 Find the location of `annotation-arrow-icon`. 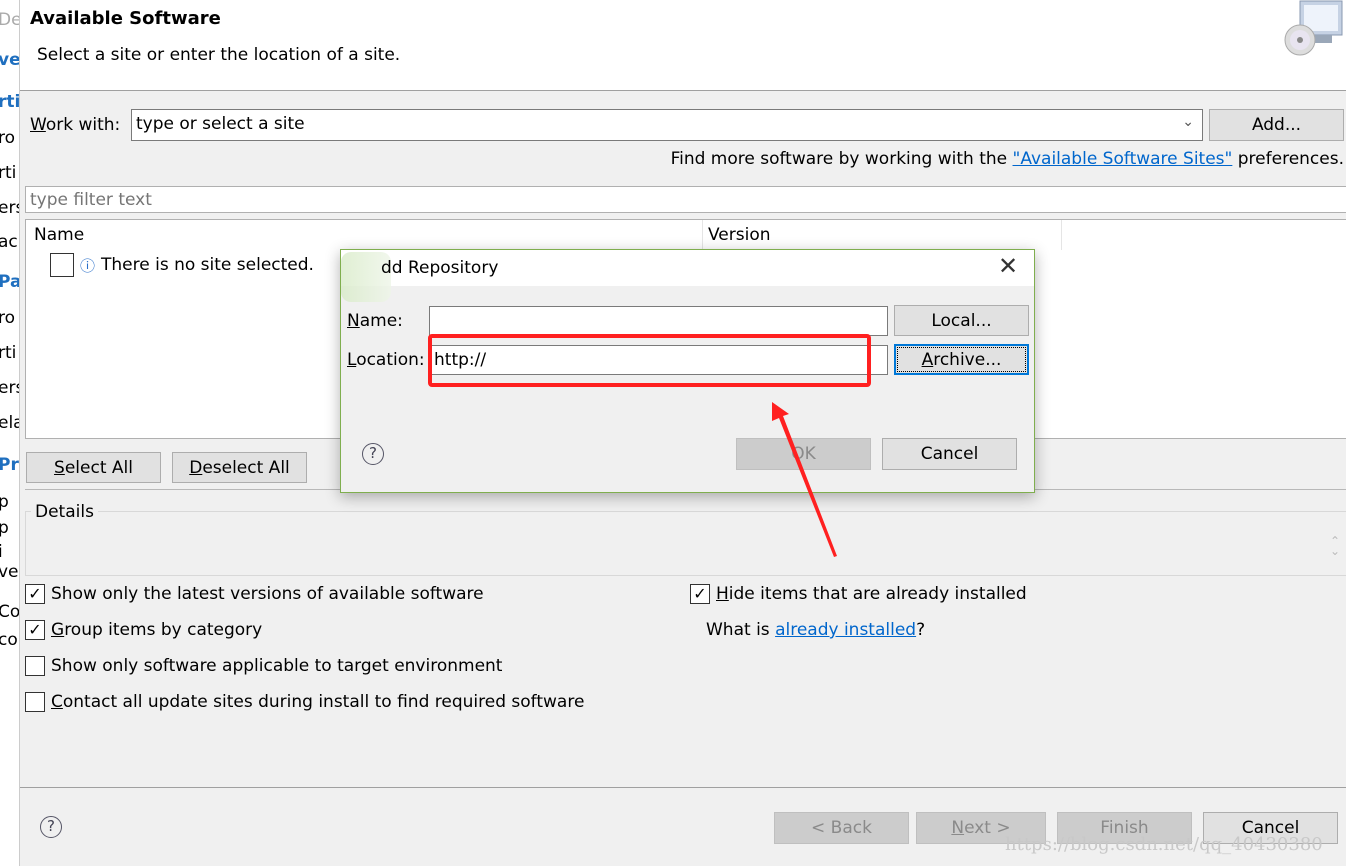

annotation-arrow-icon is located at coordinates (804, 479).